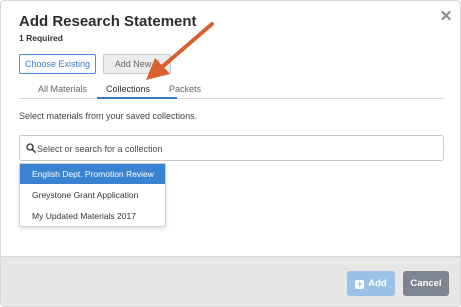 The width and height of the screenshot is (461, 307). What do you see at coordinates (41, 38) in the screenshot?
I see `required-count: 1 Required` at bounding box center [41, 38].